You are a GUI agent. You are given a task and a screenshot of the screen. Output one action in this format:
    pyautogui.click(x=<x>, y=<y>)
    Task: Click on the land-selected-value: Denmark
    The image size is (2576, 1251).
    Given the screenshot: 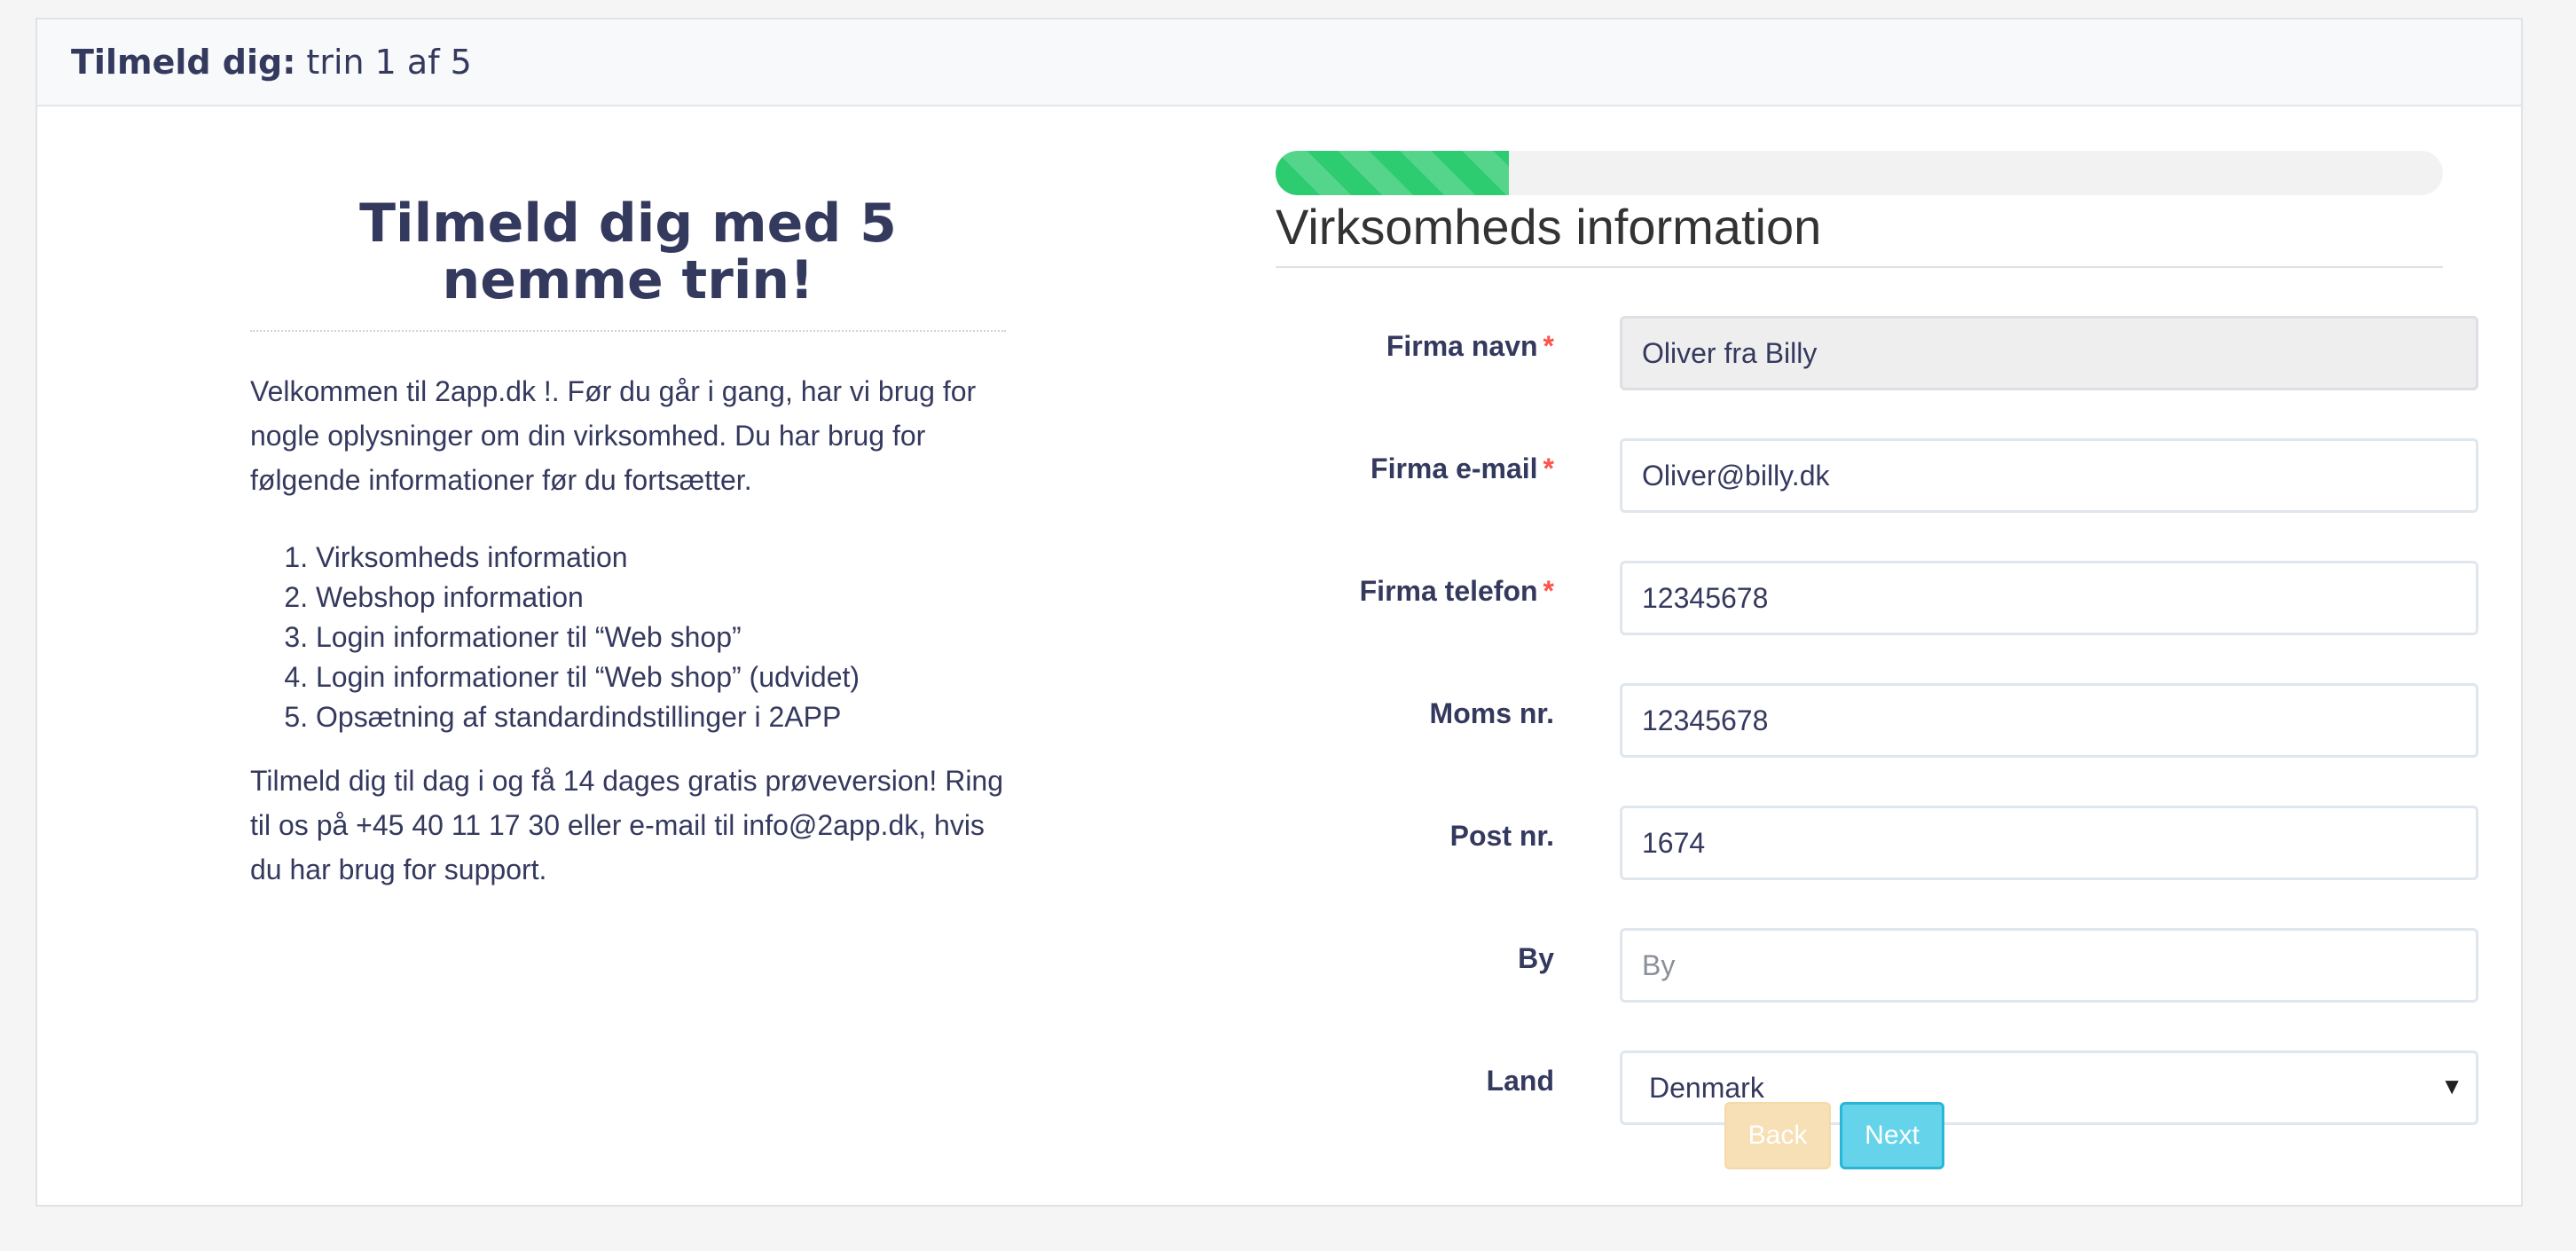 What is the action you would take?
    pyautogui.click(x=1706, y=1088)
    